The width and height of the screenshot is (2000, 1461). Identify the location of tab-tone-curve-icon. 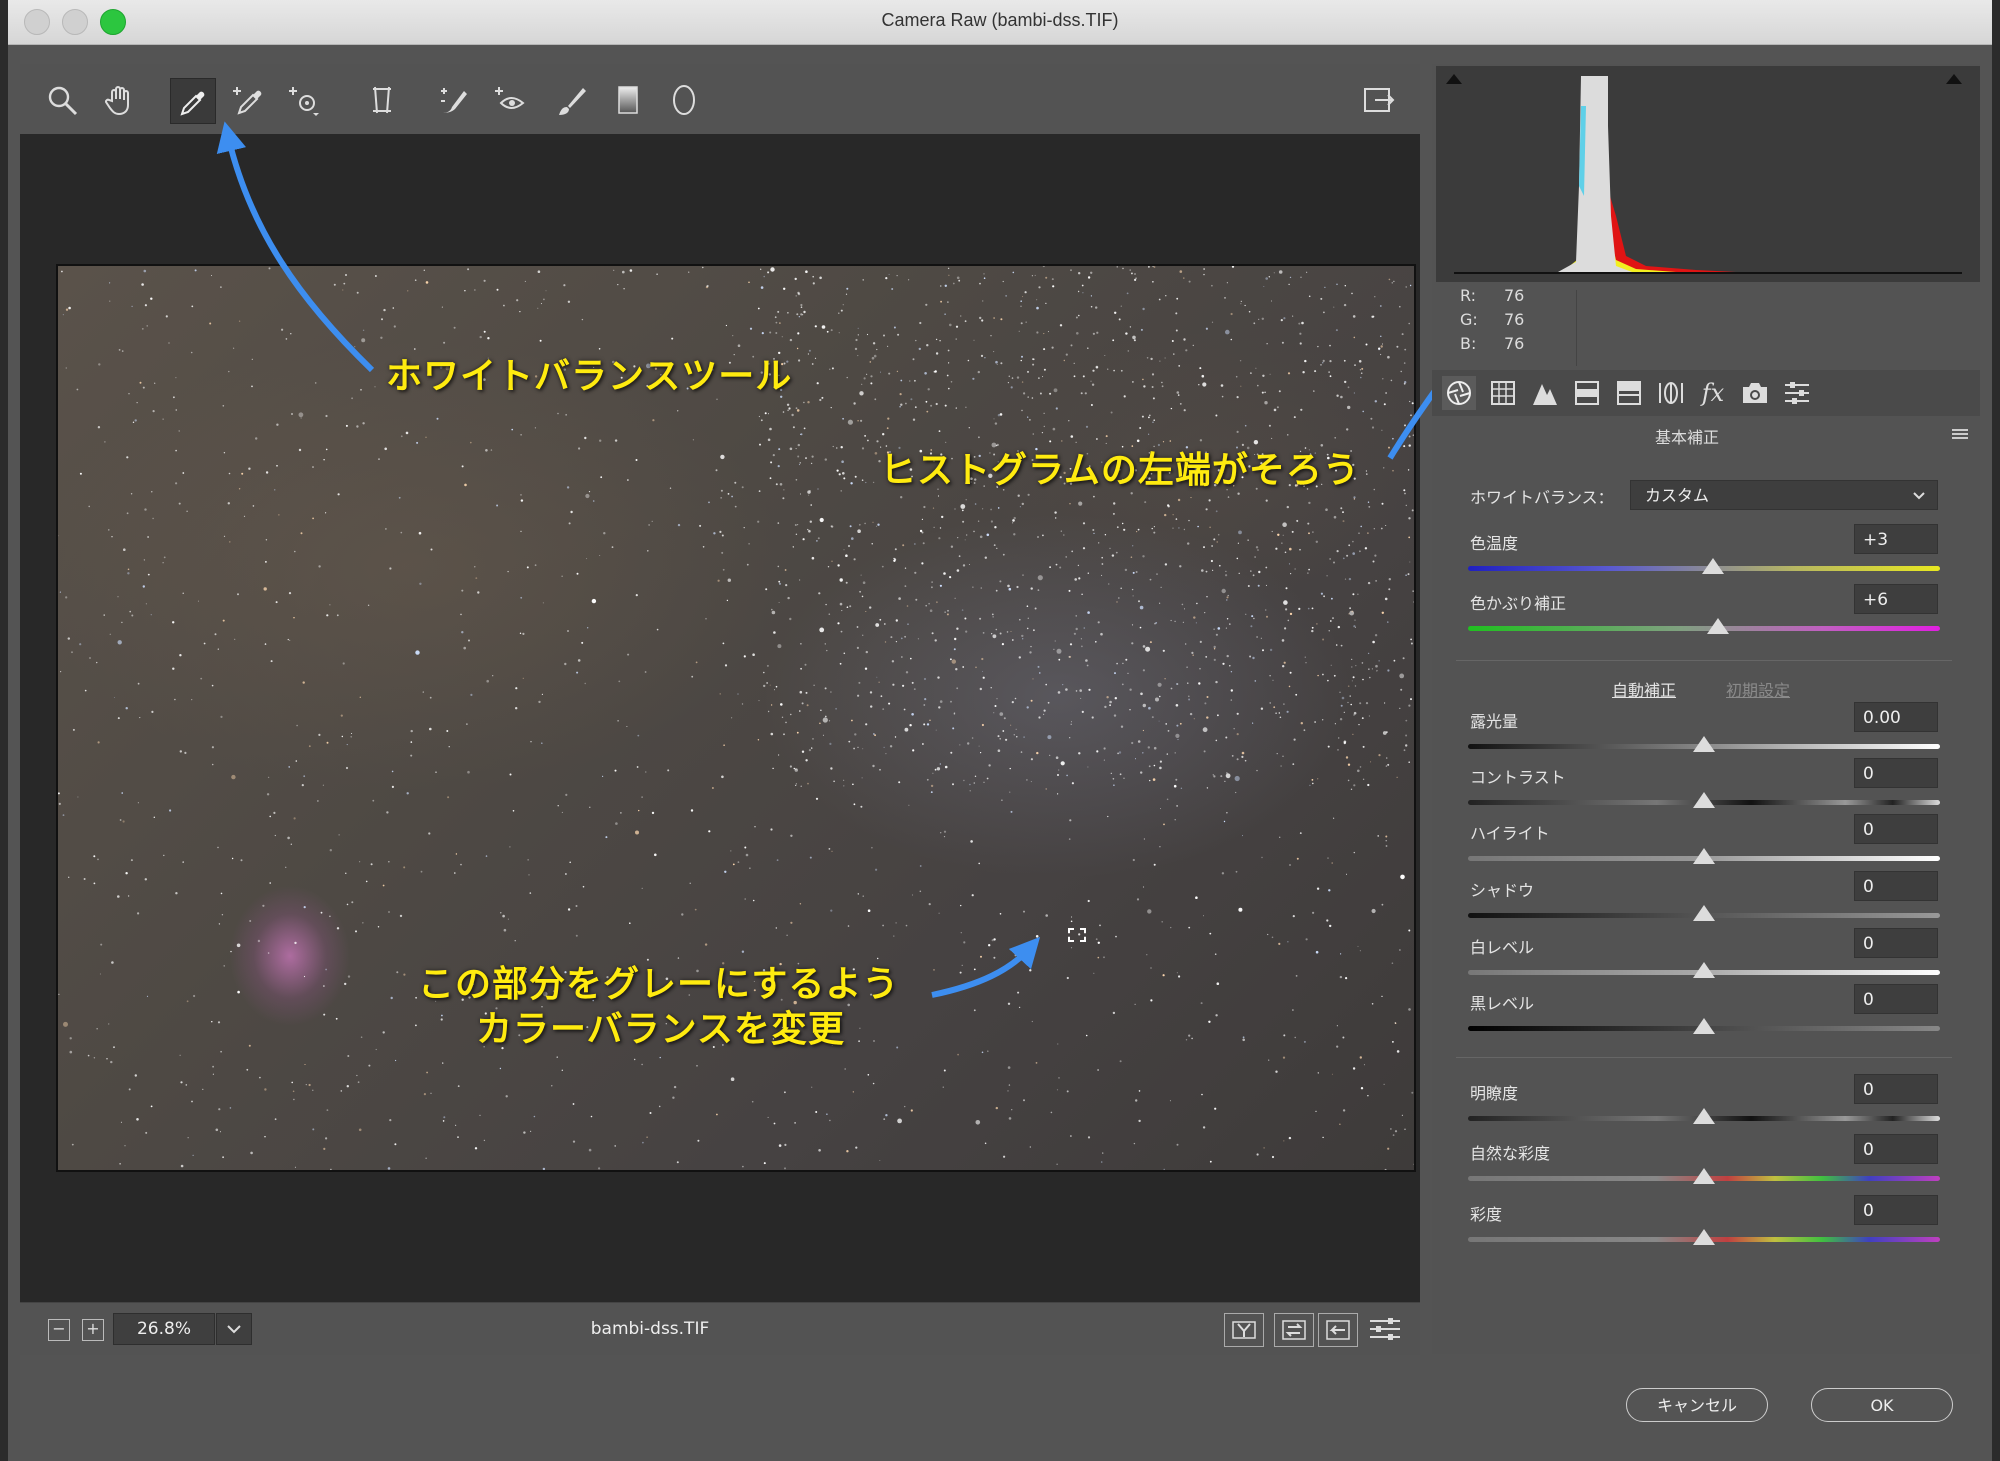
(1503, 393).